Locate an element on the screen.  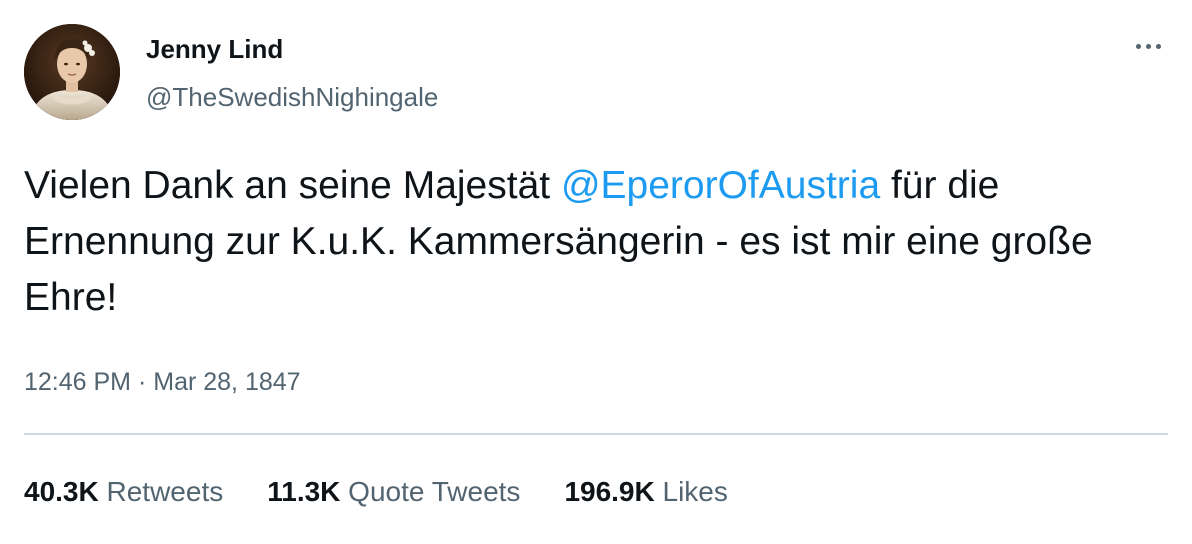
retweets-stat: 40.3K Retweets is located at coordinates (123, 492).